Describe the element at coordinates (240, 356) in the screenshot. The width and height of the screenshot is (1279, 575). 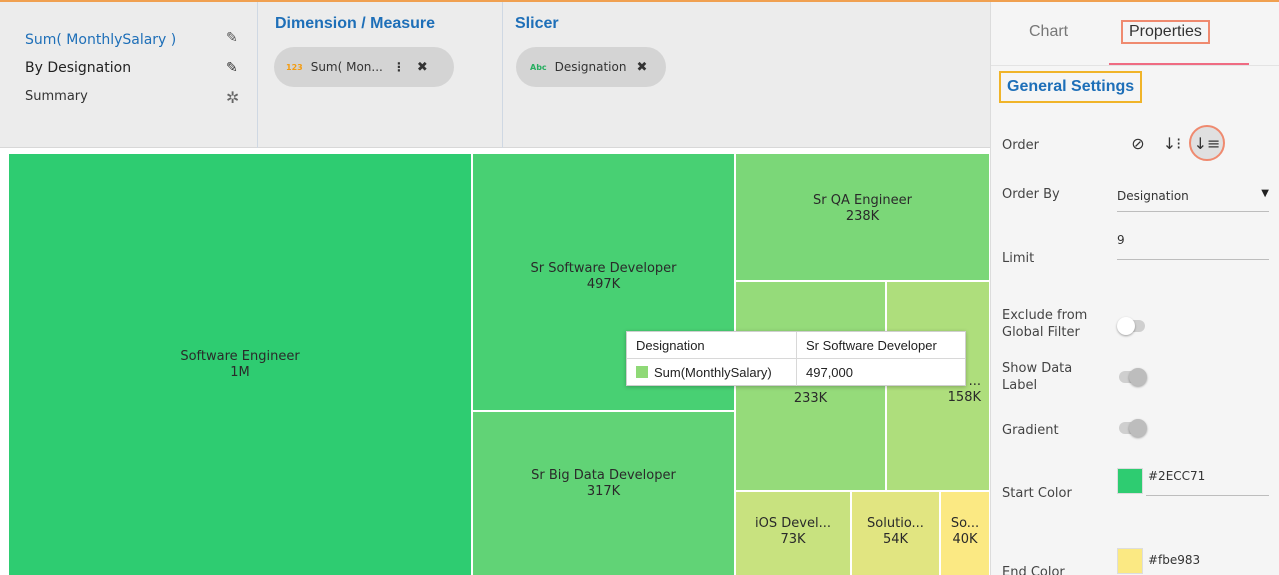
I see `tile-label: Software Engineer` at that location.